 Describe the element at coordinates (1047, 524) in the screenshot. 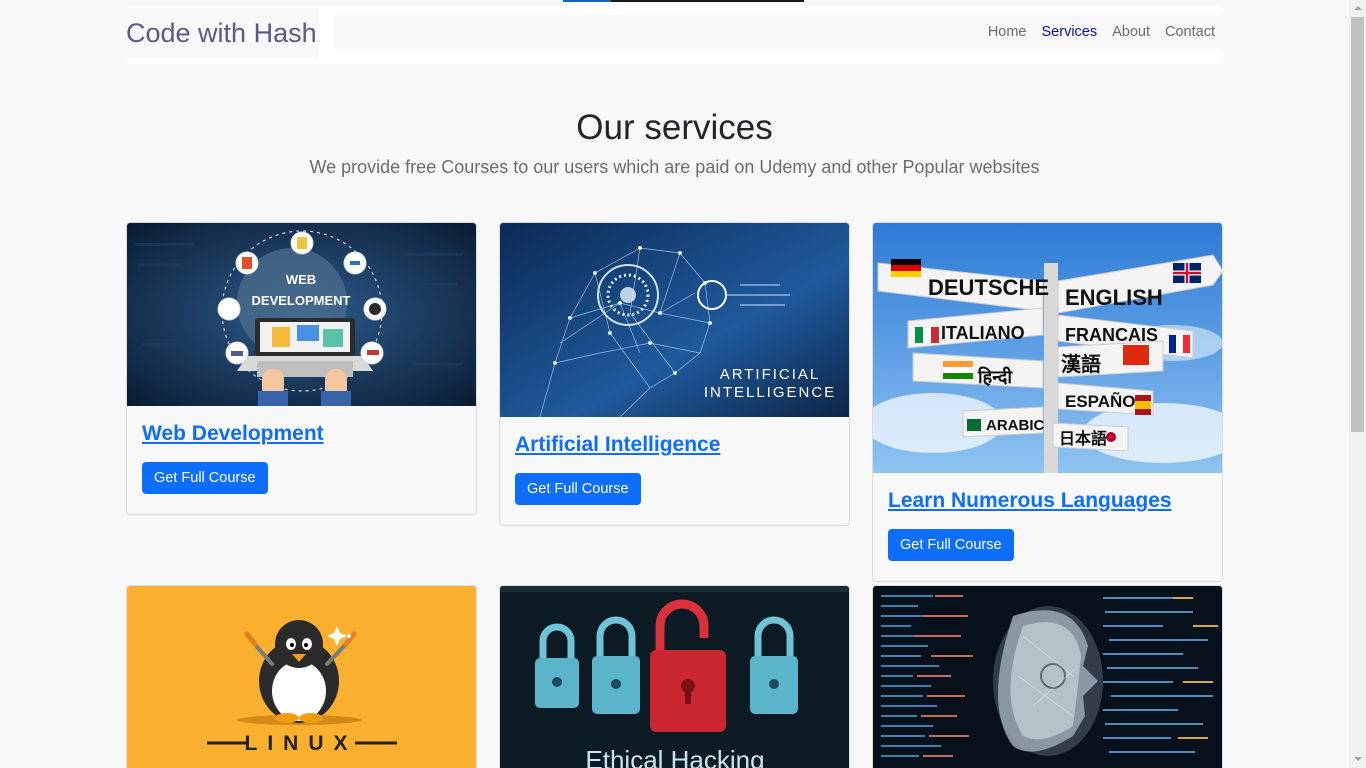

I see `languages-card-body: Learn Numerous Languages Get Full Course` at that location.